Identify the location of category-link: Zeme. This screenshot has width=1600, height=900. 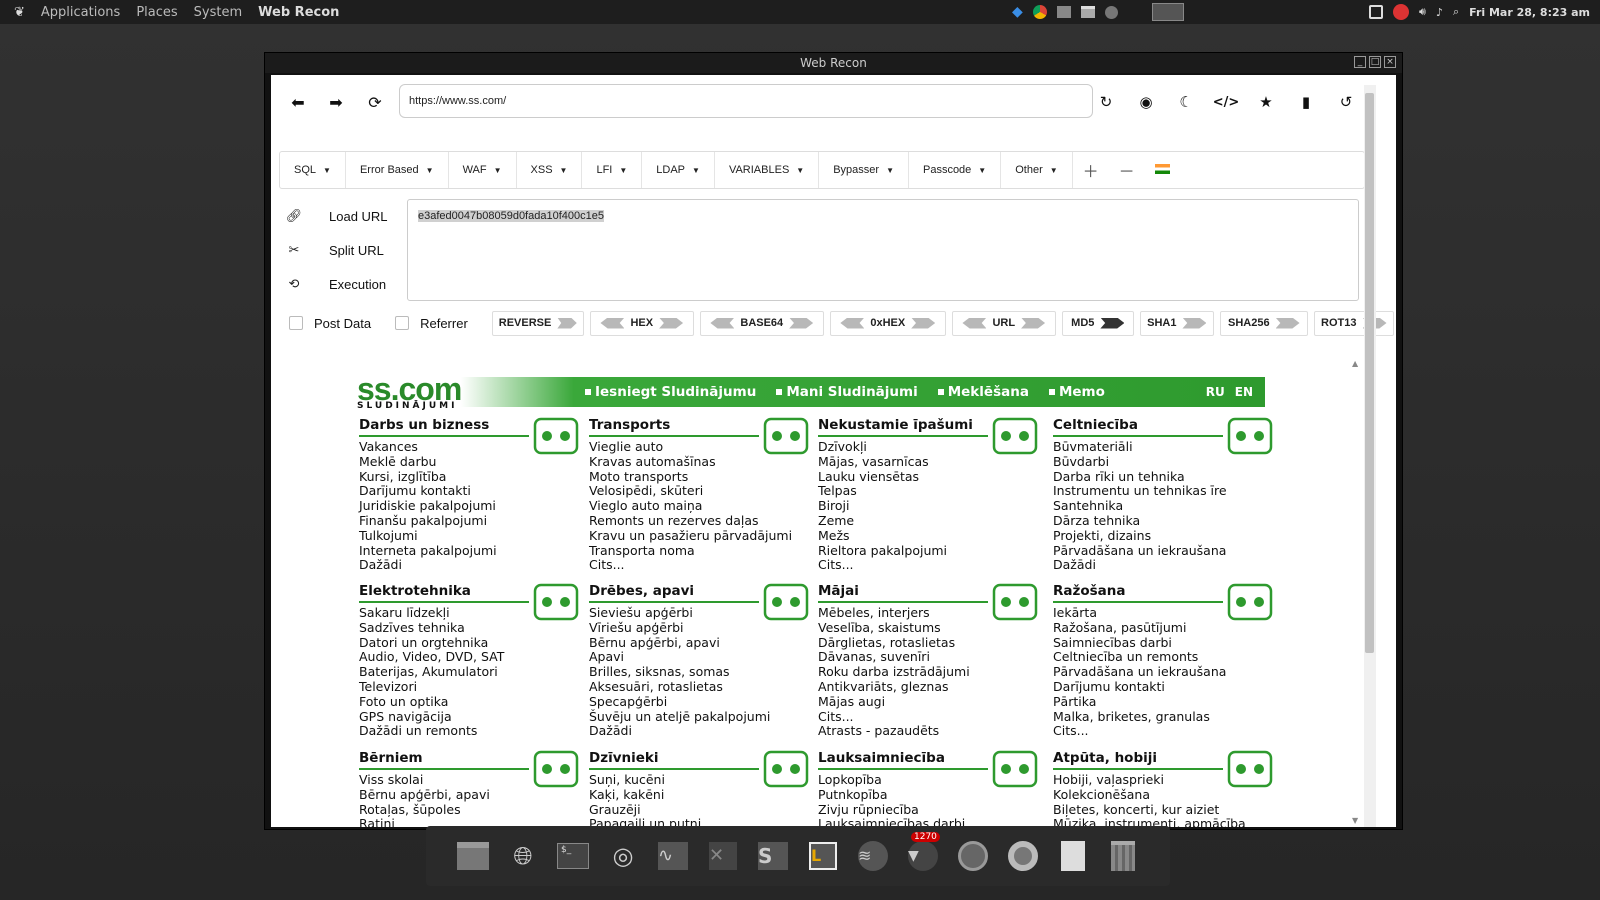
(933, 521).